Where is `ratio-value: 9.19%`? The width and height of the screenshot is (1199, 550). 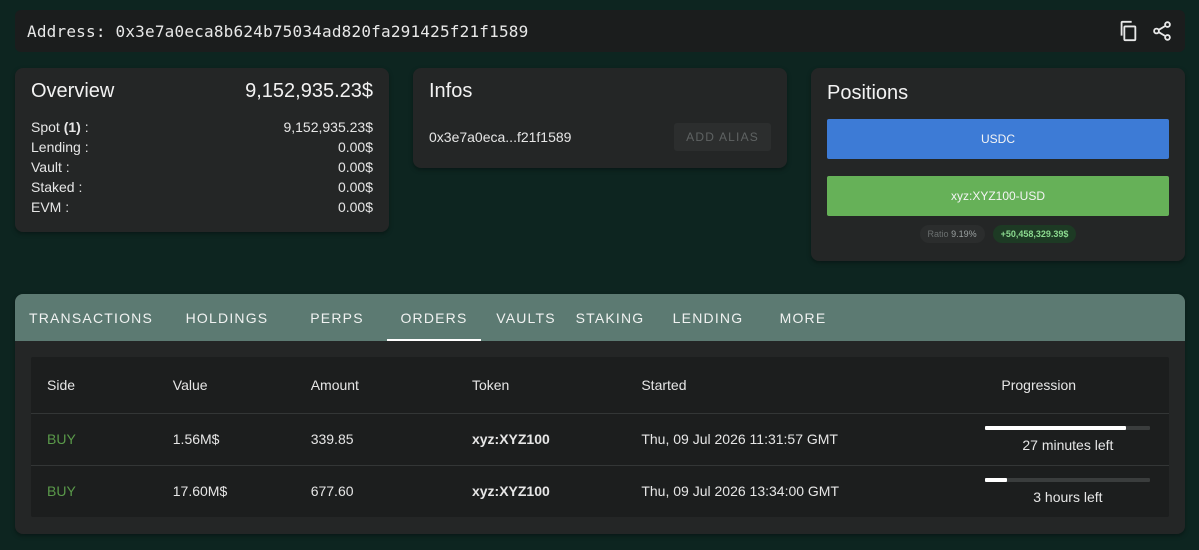
ratio-value: 9.19% is located at coordinates (964, 234).